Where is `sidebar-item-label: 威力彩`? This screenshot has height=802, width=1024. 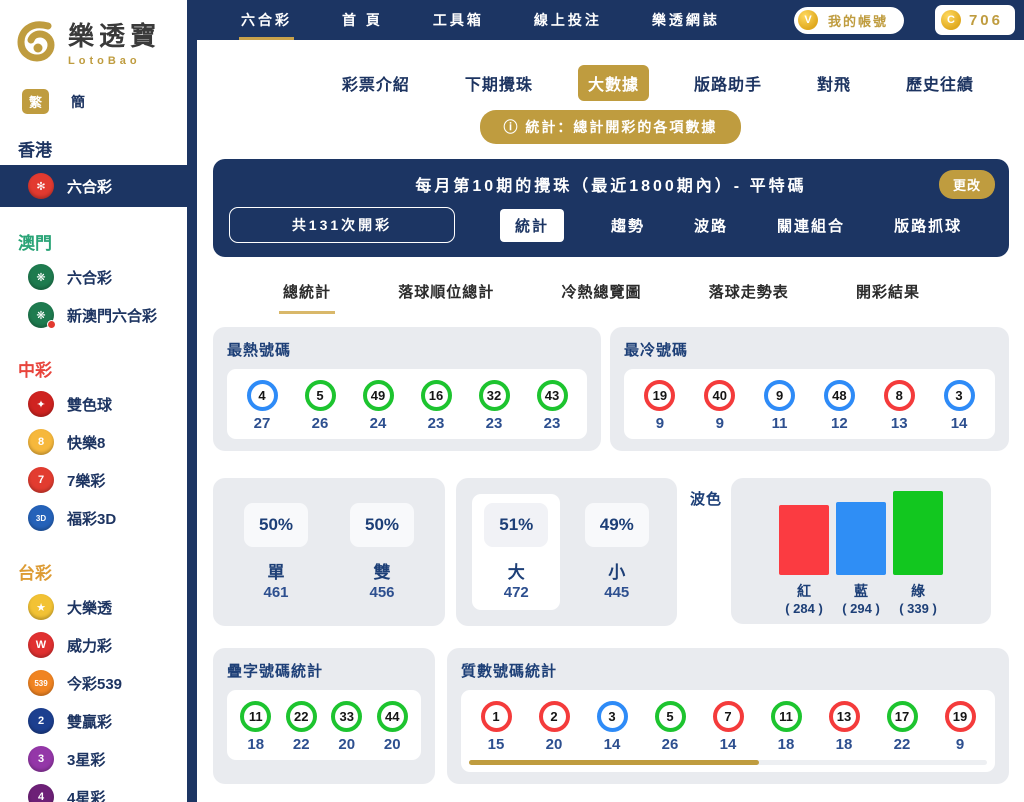 sidebar-item-label: 威力彩 is located at coordinates (90, 646).